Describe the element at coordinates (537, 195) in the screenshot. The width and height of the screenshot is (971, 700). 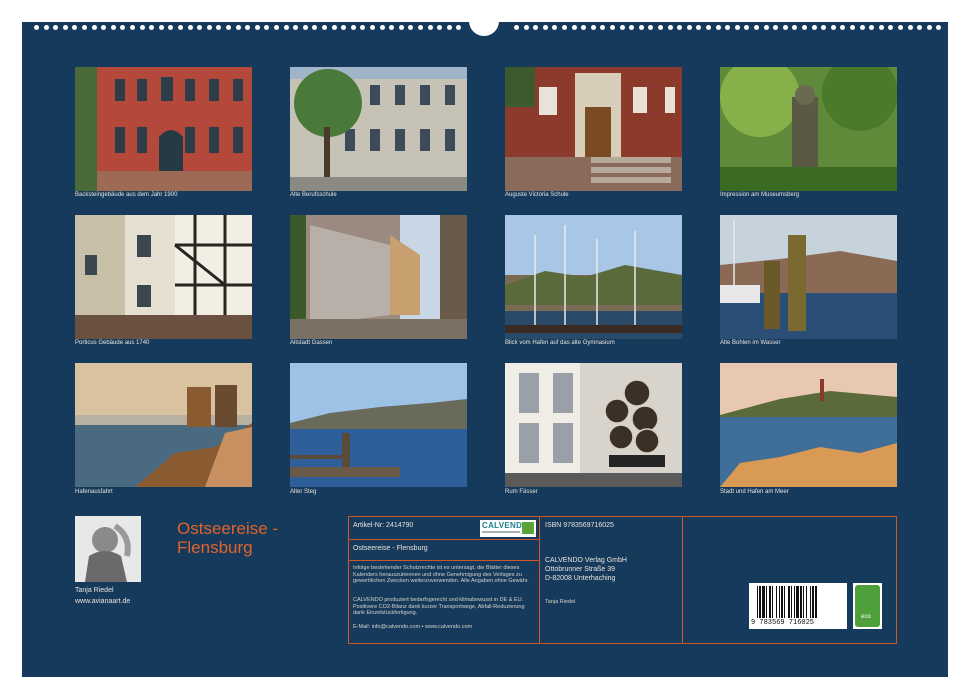
I see `photo-caption: Auguste Victoria Schule` at that location.